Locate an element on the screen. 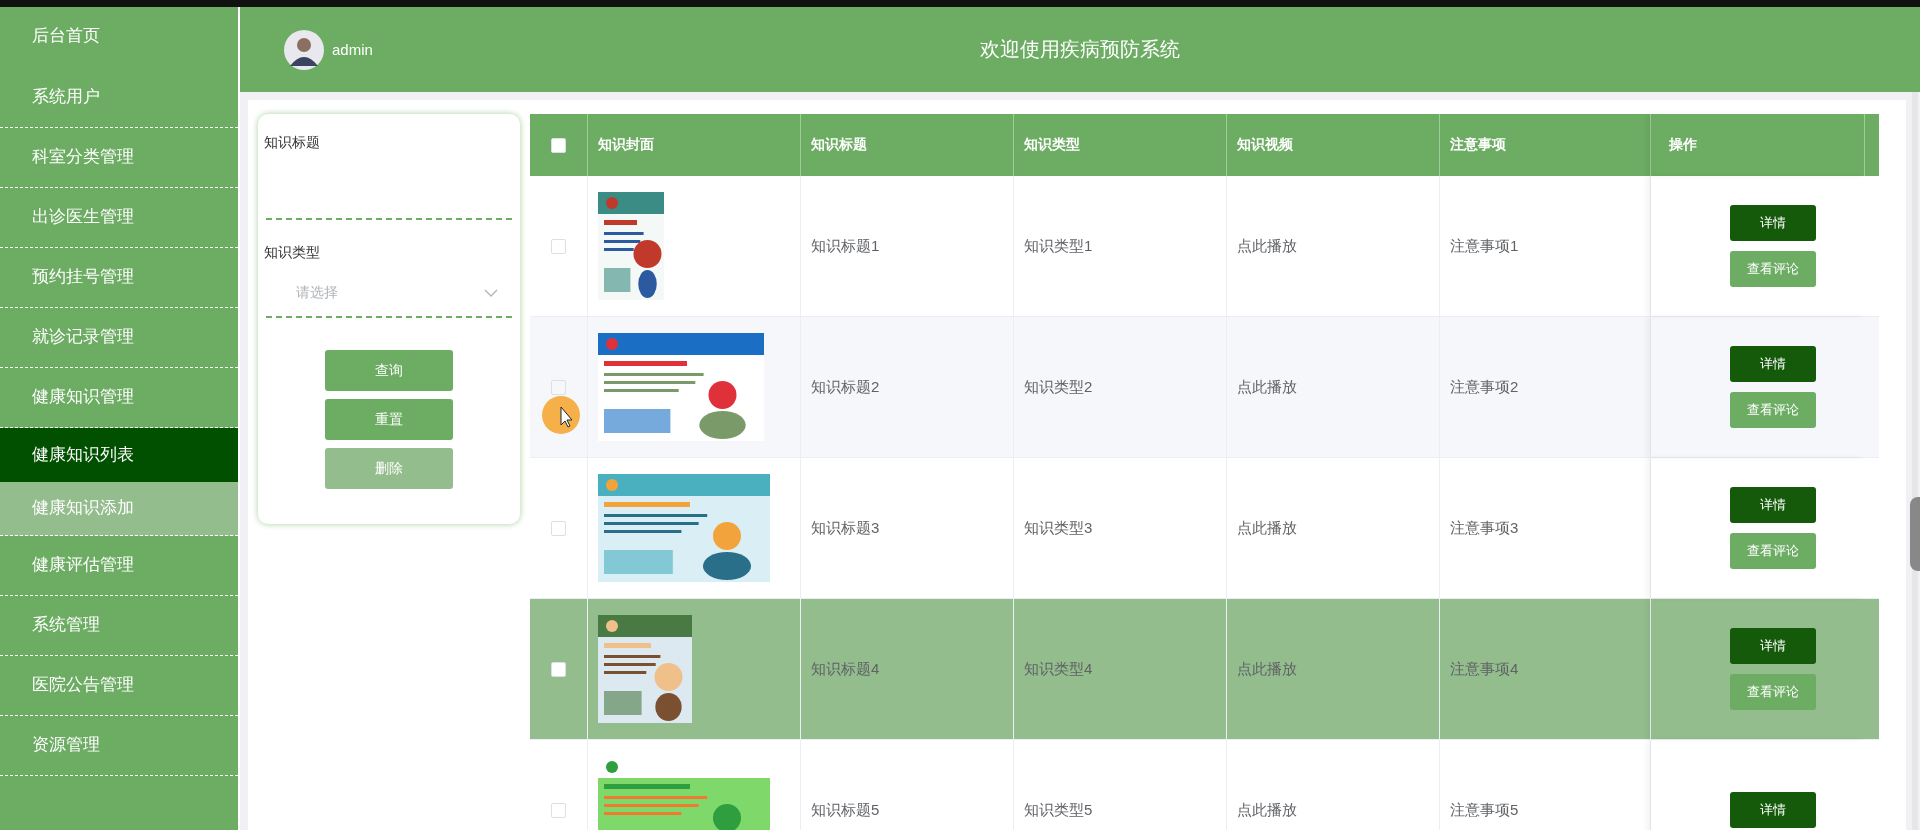 The height and width of the screenshot is (830, 1920). table-cell: 知识类型3 is located at coordinates (1120, 528).